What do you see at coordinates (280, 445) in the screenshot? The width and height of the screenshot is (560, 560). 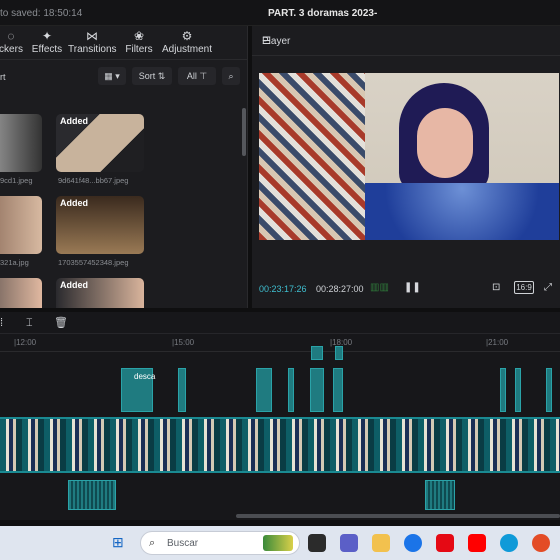 I see `main-video-track` at bounding box center [280, 445].